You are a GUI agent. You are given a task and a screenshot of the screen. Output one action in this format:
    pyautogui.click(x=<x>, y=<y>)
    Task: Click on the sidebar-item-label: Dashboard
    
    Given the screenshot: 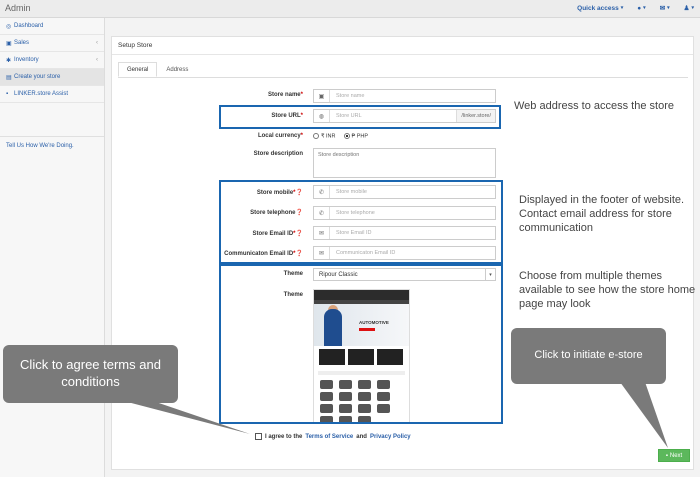 What is the action you would take?
    pyautogui.click(x=29, y=26)
    